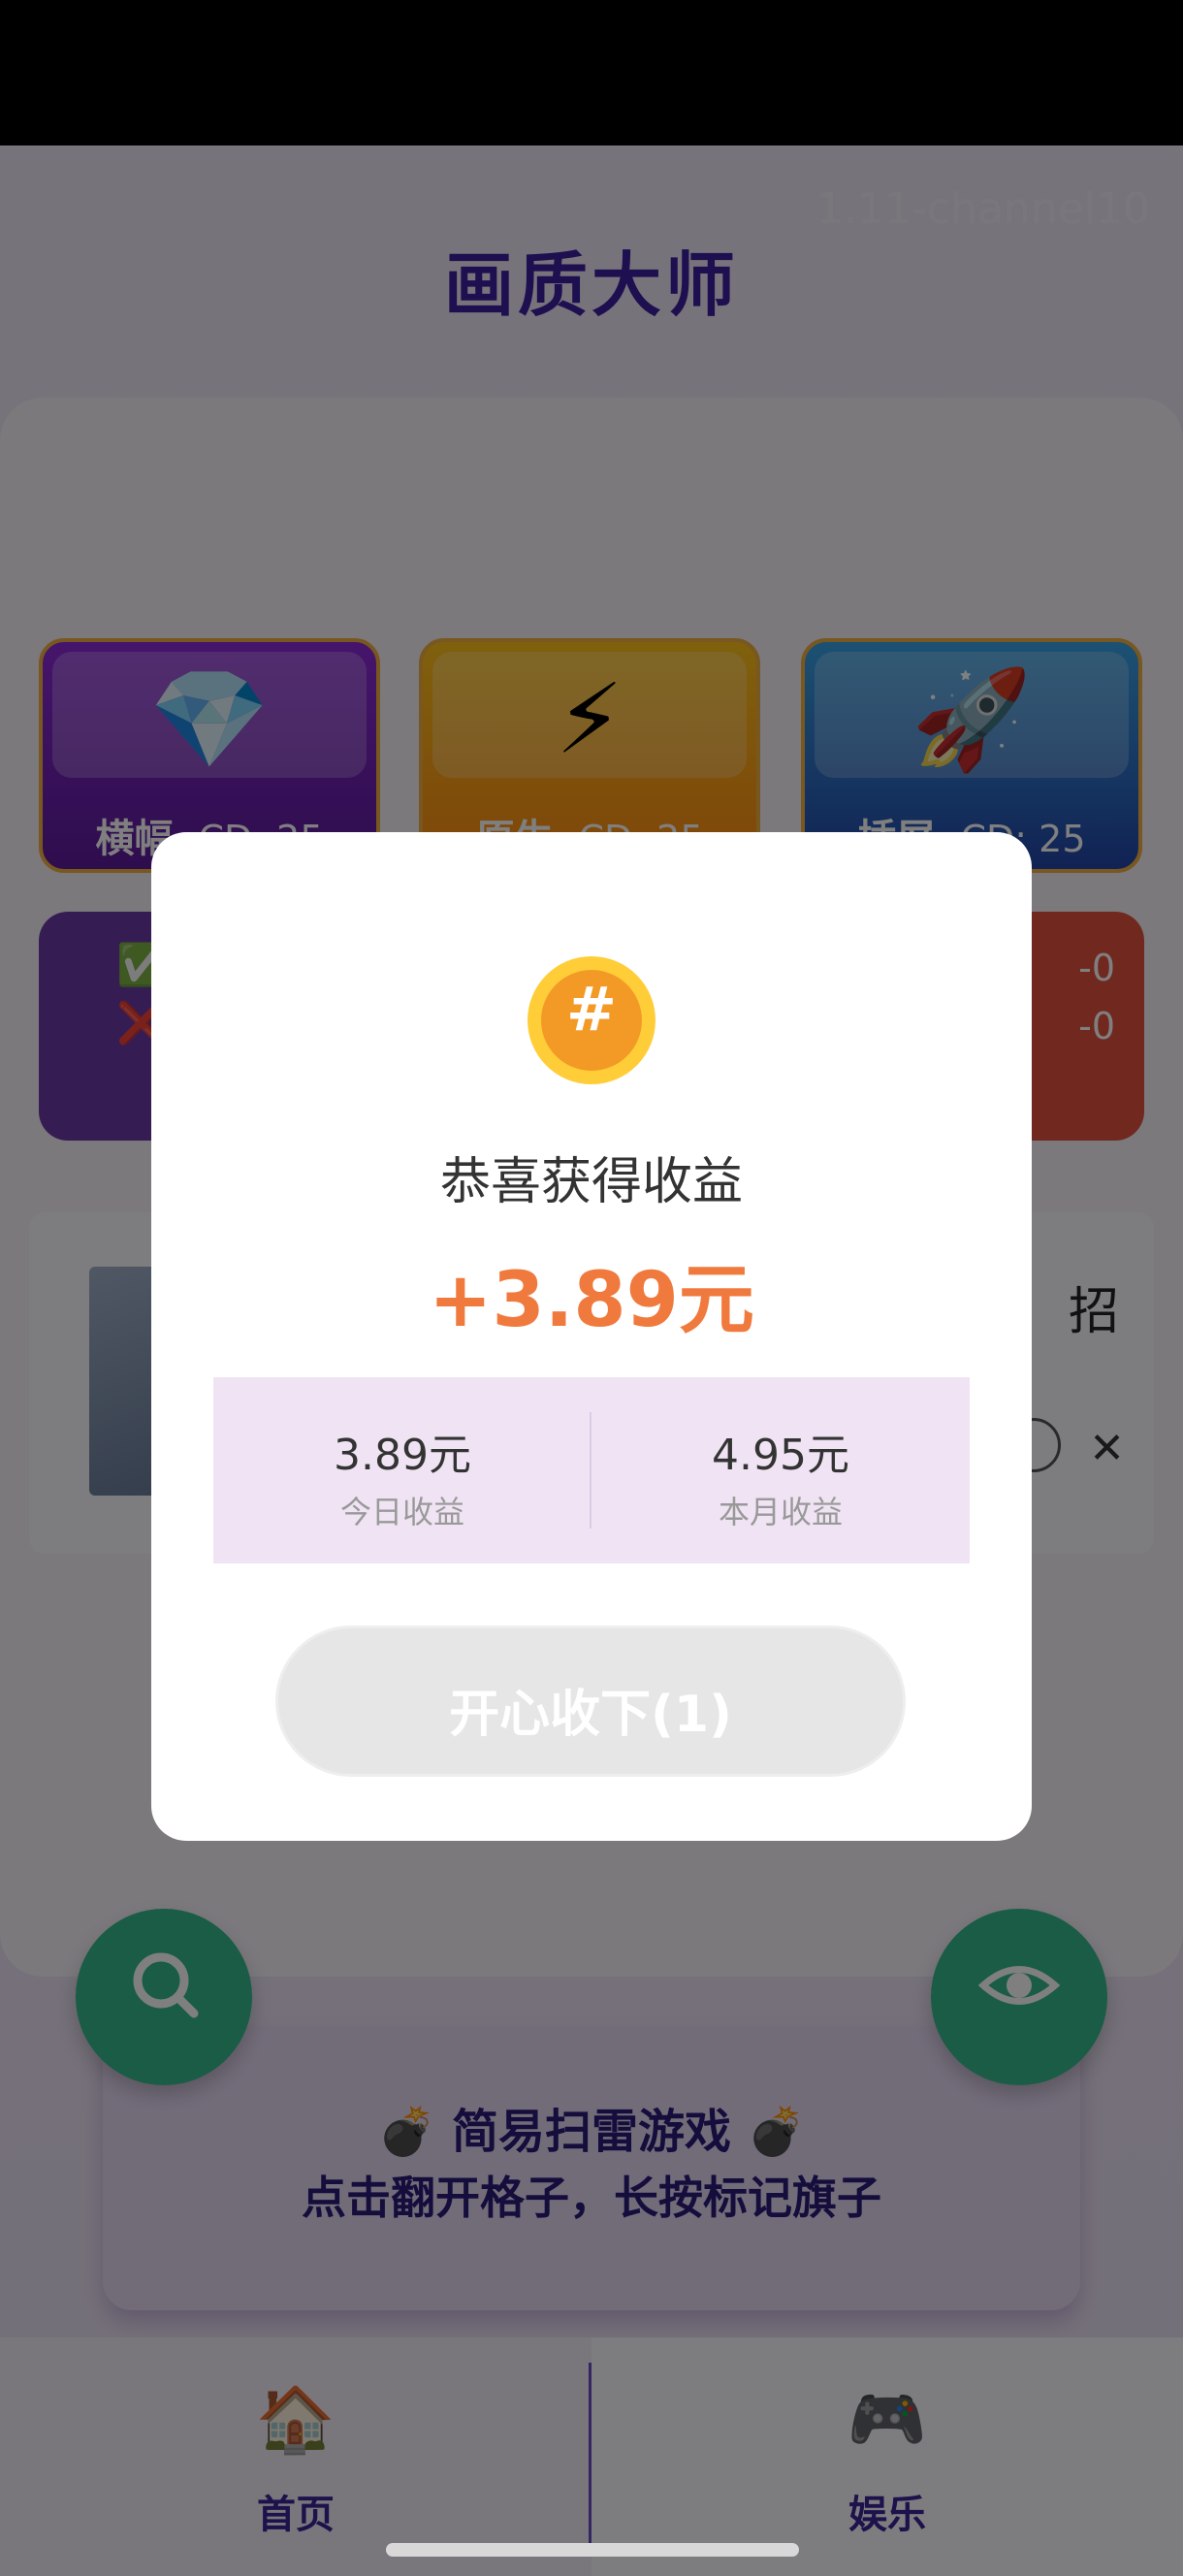  I want to click on accept-reward-button: 开心收下(1), so click(590, 1701).